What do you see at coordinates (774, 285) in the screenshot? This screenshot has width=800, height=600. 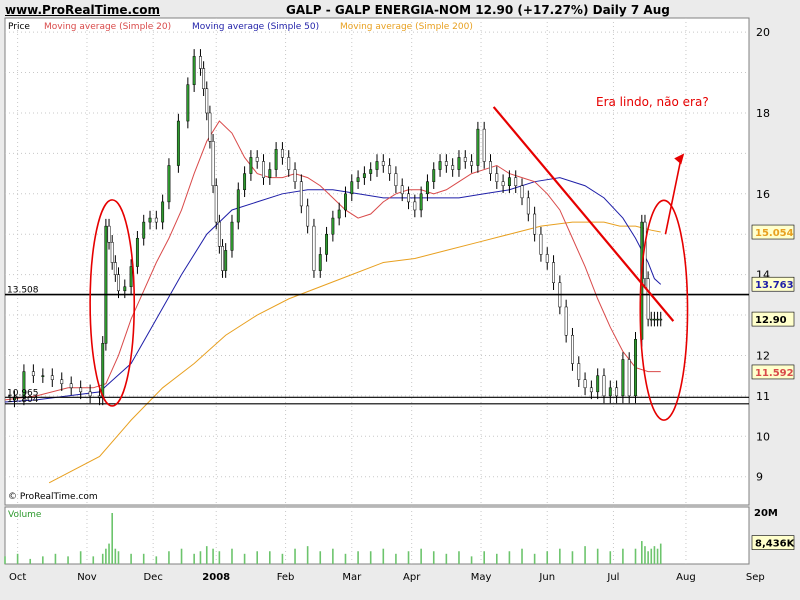 I see `last-value-text: 13.763` at bounding box center [774, 285].